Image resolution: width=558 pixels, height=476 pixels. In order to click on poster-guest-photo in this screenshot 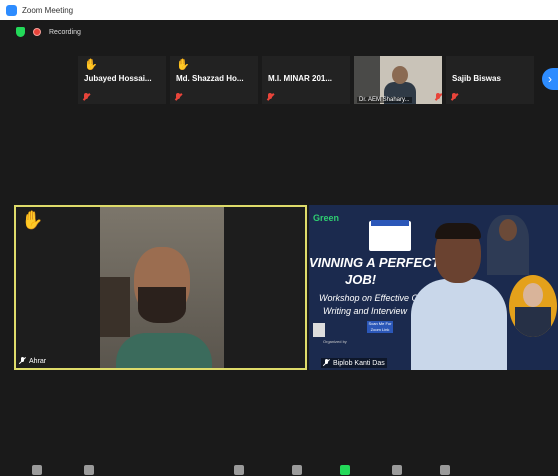, I will do `click(533, 306)`.